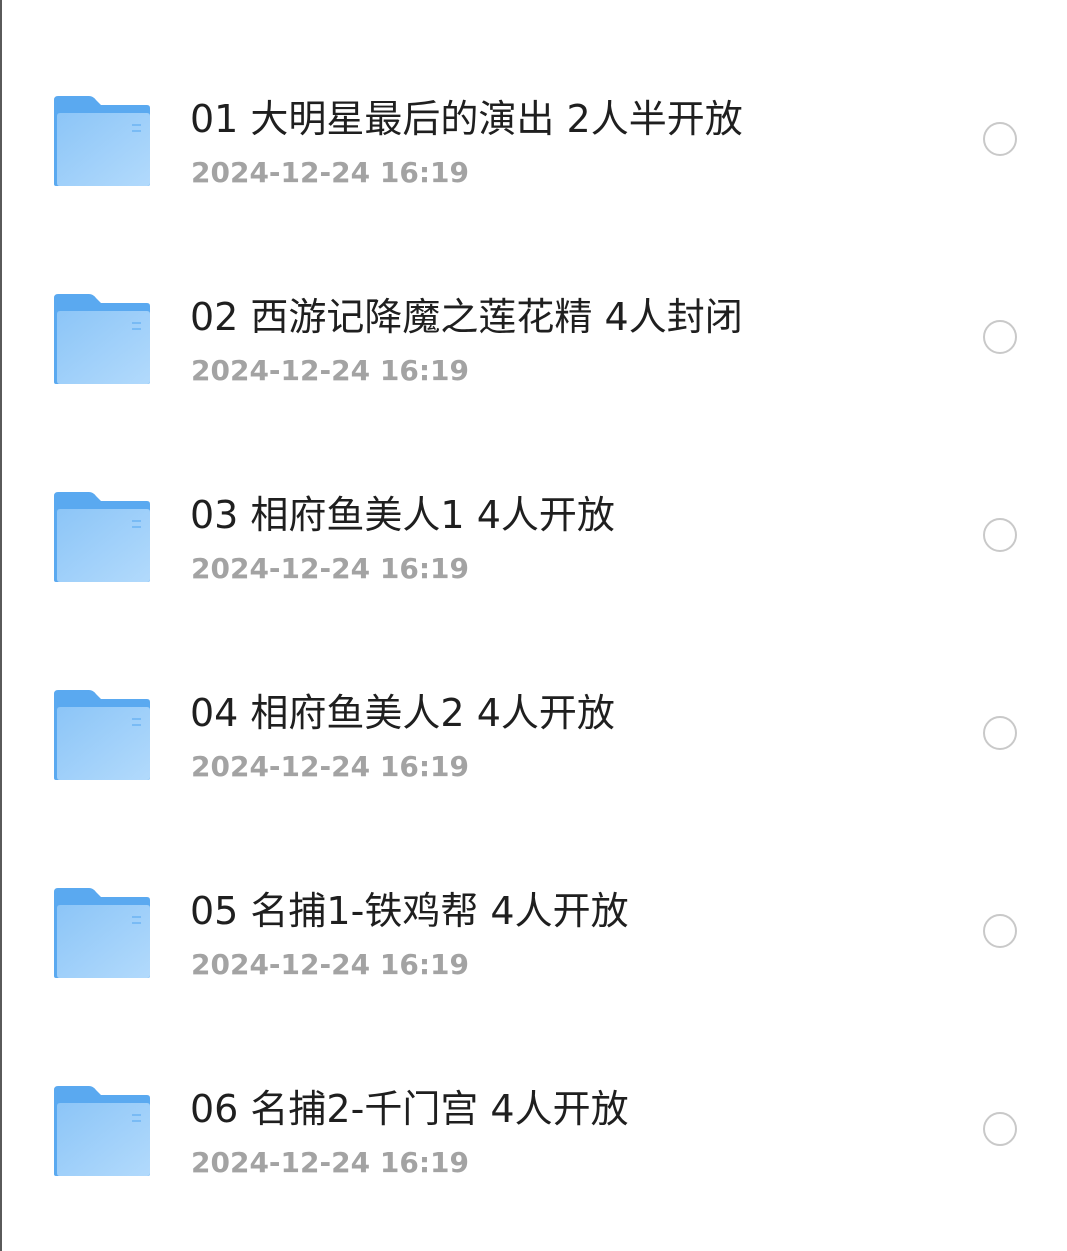  What do you see at coordinates (534, 1168) in the screenshot?
I see `list-item: 06 名捕2-千门宫 4人开放 2024-12-24 16:19` at bounding box center [534, 1168].